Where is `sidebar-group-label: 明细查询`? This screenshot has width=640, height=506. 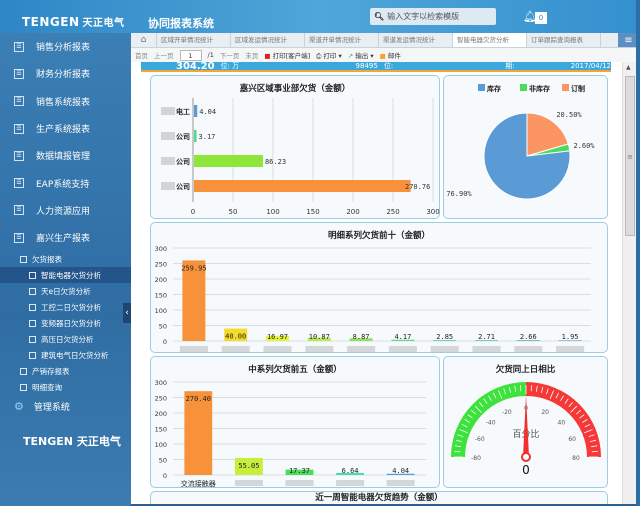
sidebar-group-label: 明细查询 is located at coordinates (47, 387).